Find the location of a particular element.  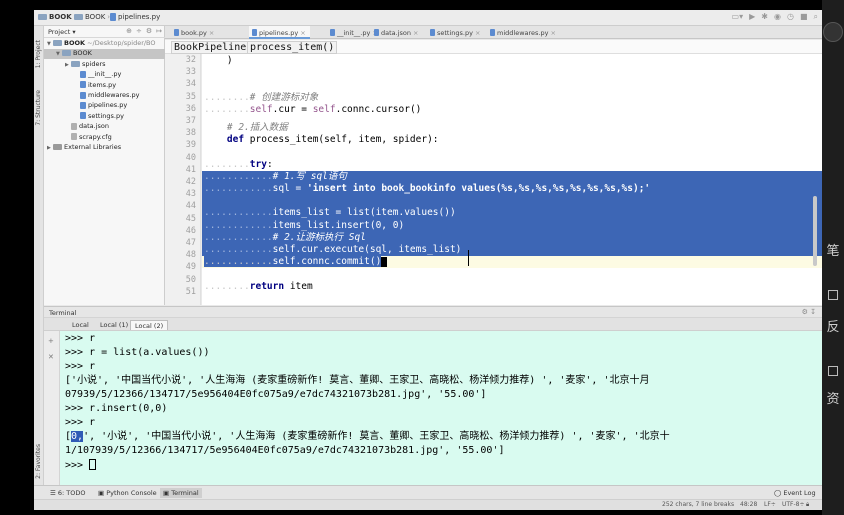

tab-label: data.json is located at coordinates (396, 33).